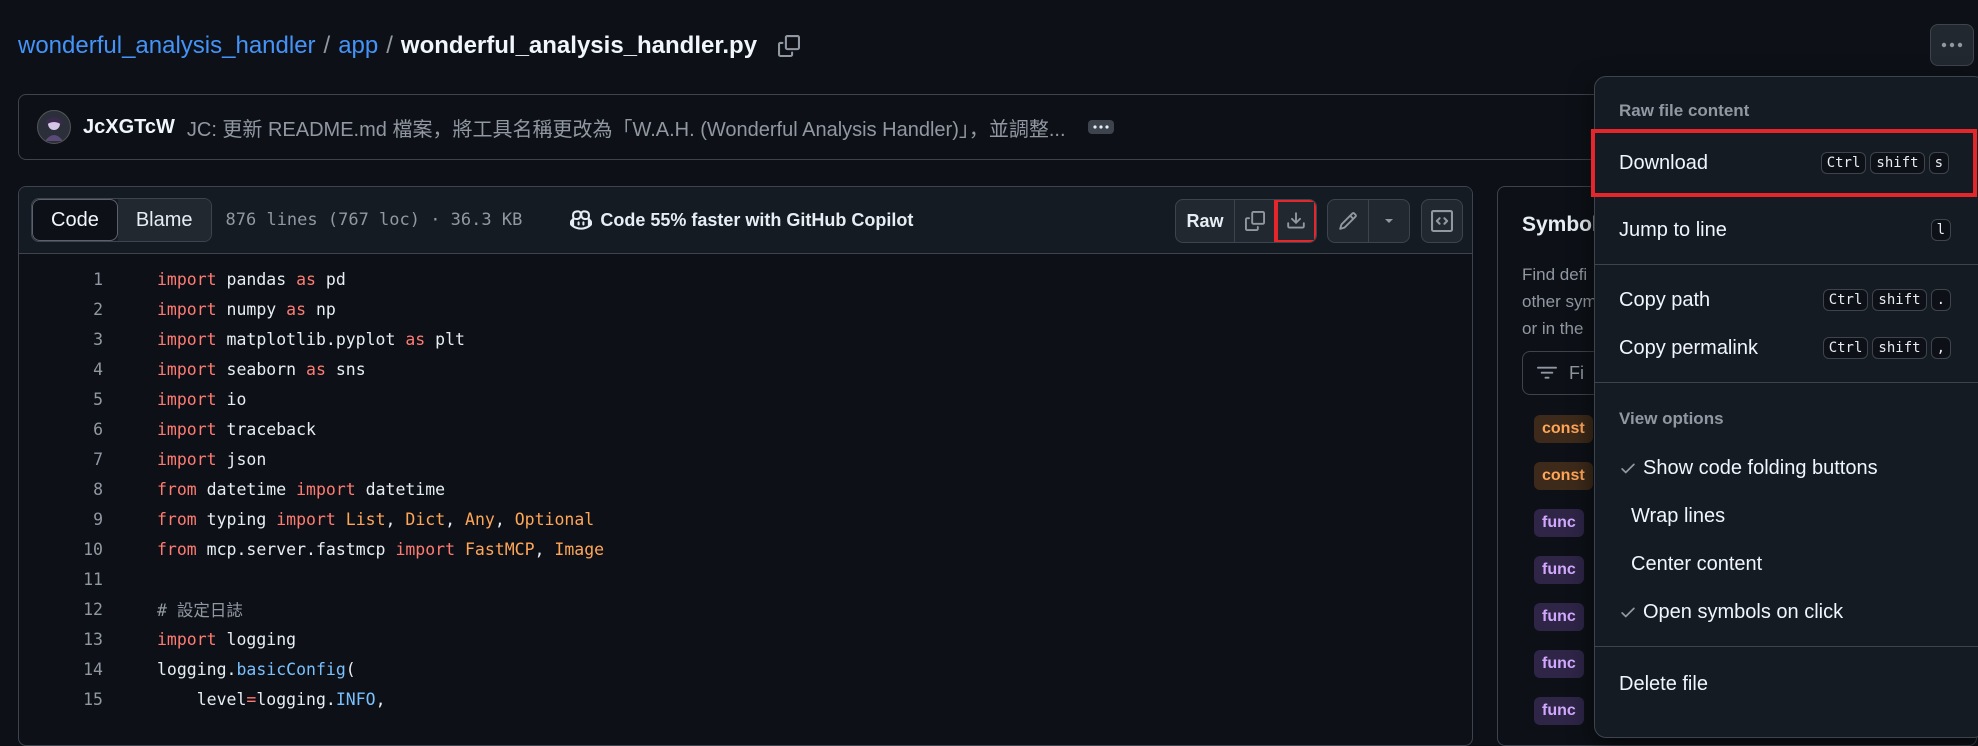  What do you see at coordinates (75, 220) in the screenshot?
I see `tab-code: Code` at bounding box center [75, 220].